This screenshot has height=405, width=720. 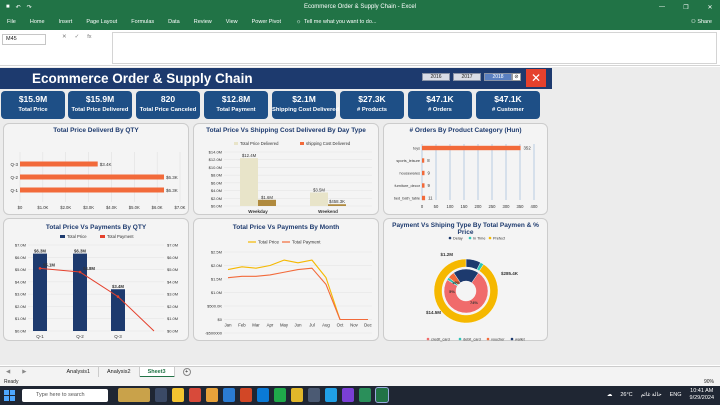 What do you see at coordinates (536, 78) in the screenshot?
I see `close-dashboard-button: ✕` at bounding box center [536, 78].